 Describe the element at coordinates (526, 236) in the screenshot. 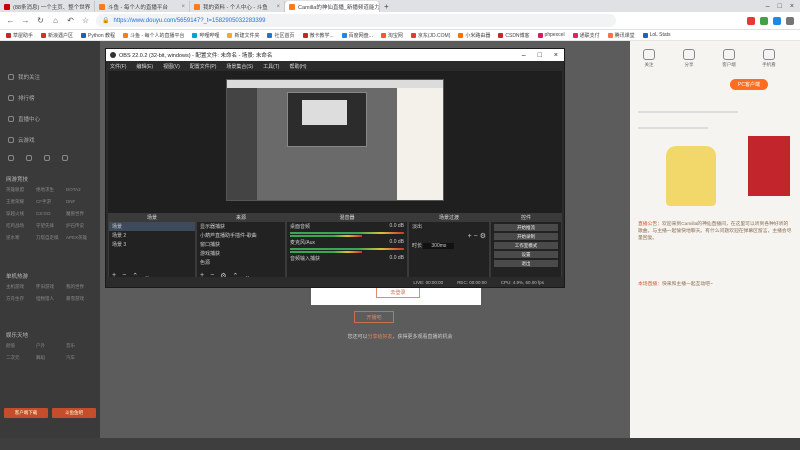

I see `start-recording-button: 开始录制` at that location.